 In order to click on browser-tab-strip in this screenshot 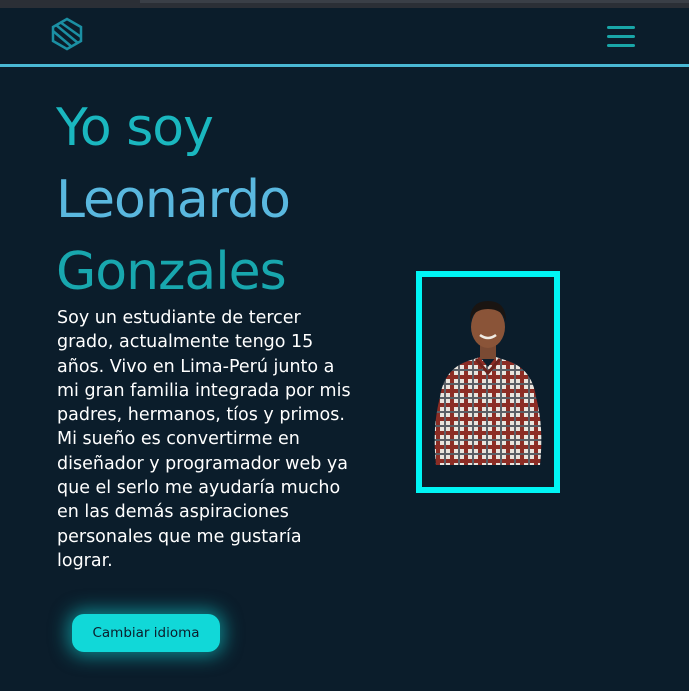, I will do `click(414, 1)`.